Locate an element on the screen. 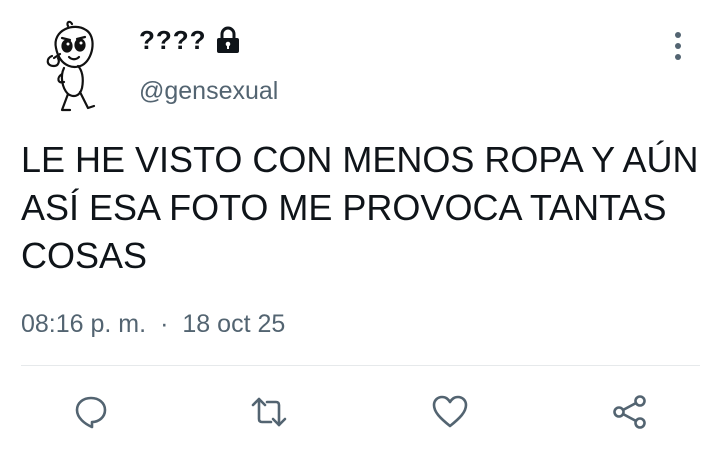 Image resolution: width=720 pixels, height=453 pixels. retweet-button is located at coordinates (269, 412).